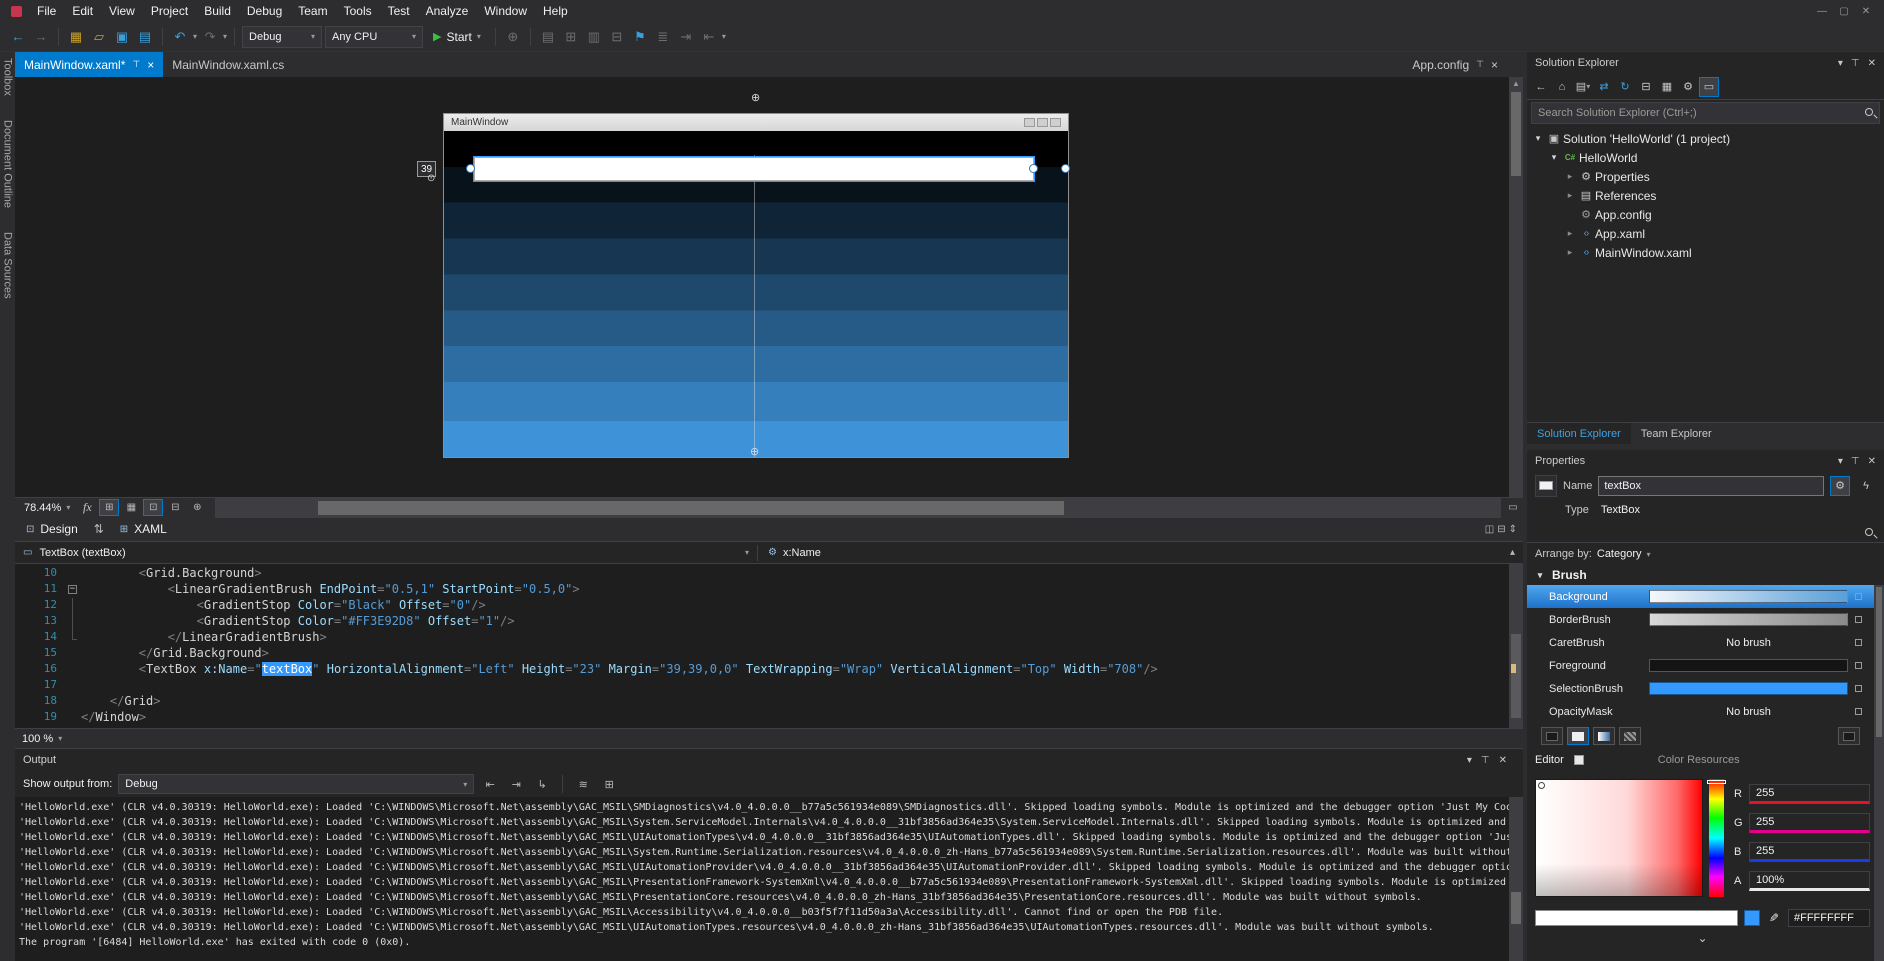 This screenshot has width=1884, height=961. Describe the element at coordinates (1866, 486) in the screenshot. I see `events-view-icon: ϟ` at that location.